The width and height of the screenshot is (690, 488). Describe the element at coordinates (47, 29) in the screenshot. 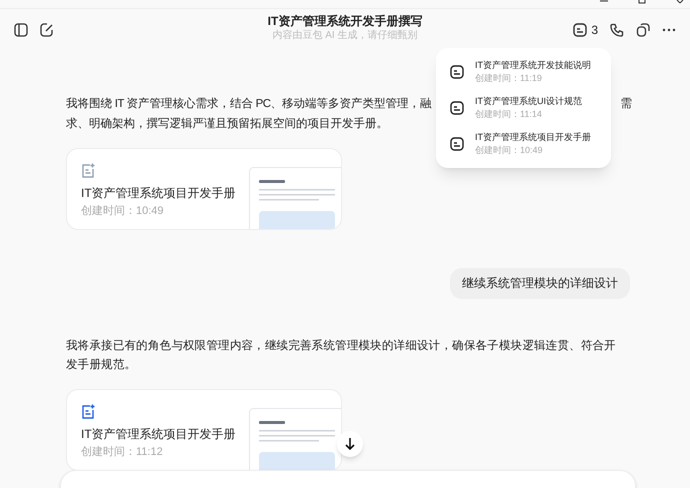

I see `edit-icon` at that location.